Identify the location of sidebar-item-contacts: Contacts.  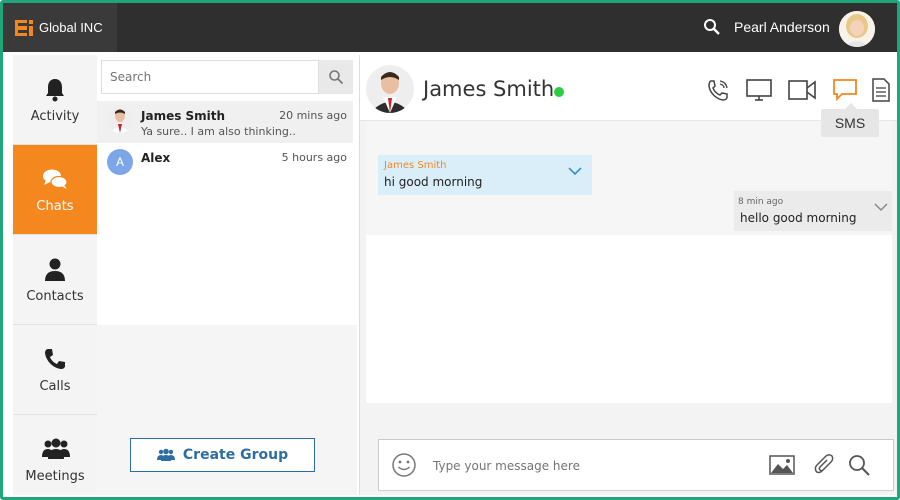
(55, 280).